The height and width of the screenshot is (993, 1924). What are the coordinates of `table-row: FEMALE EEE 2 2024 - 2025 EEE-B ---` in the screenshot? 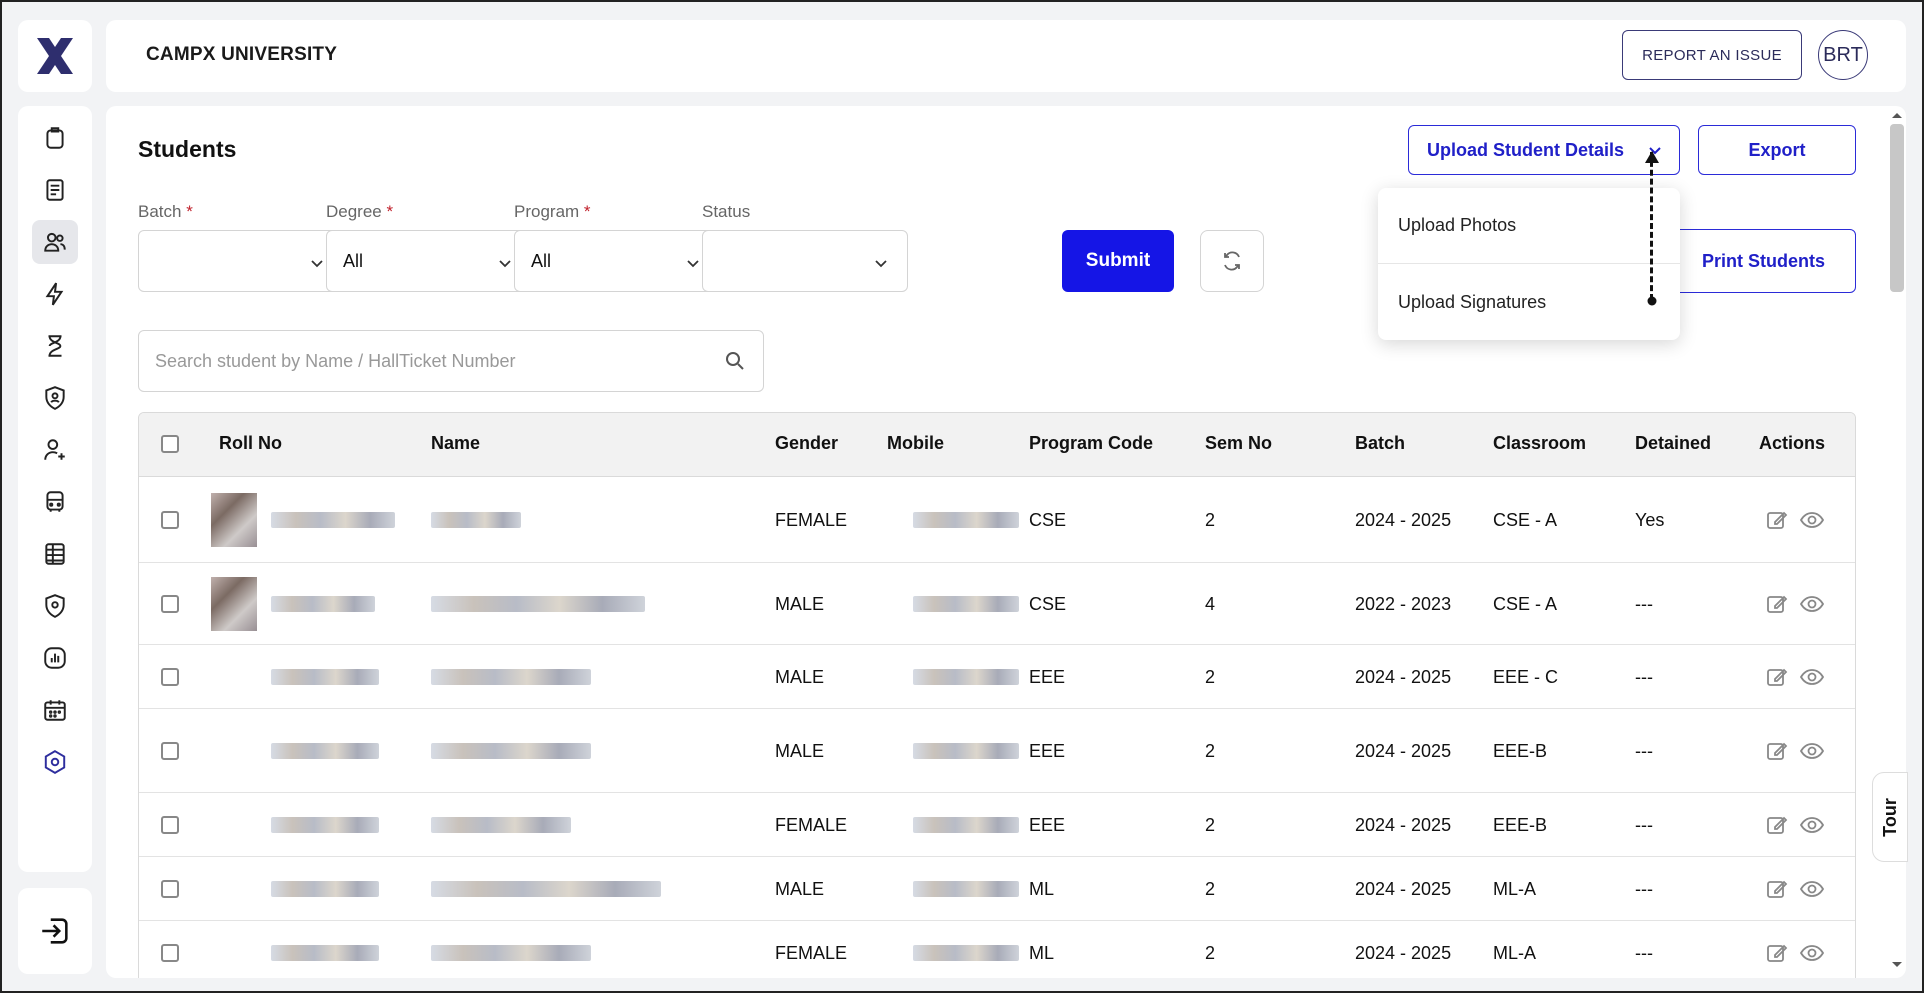 It's located at (997, 825).